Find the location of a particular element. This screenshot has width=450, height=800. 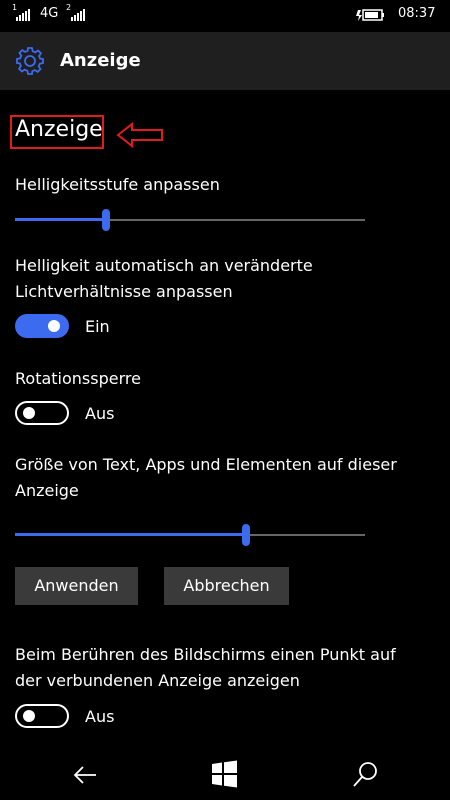

rotation-lock-state: Aus is located at coordinates (100, 413).